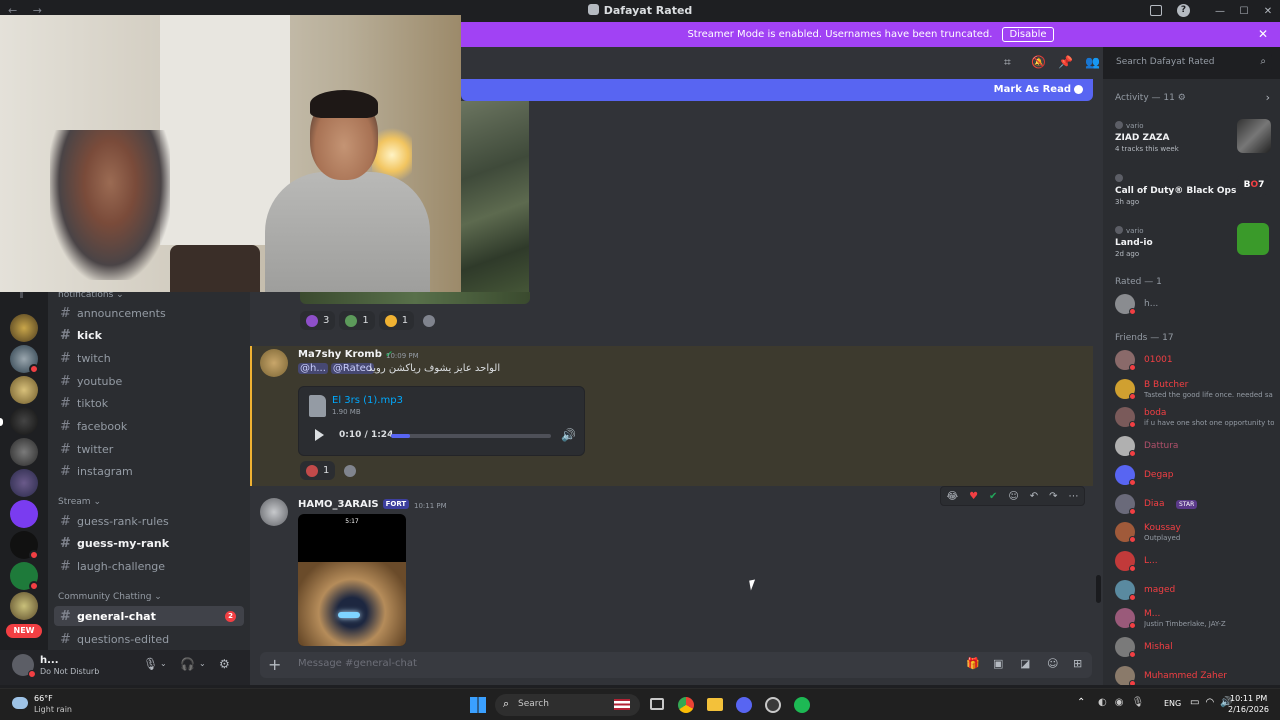 The width and height of the screenshot is (1280, 720). Describe the element at coordinates (973, 496) in the screenshot. I see `heart-reaction-icon: ♥` at that location.